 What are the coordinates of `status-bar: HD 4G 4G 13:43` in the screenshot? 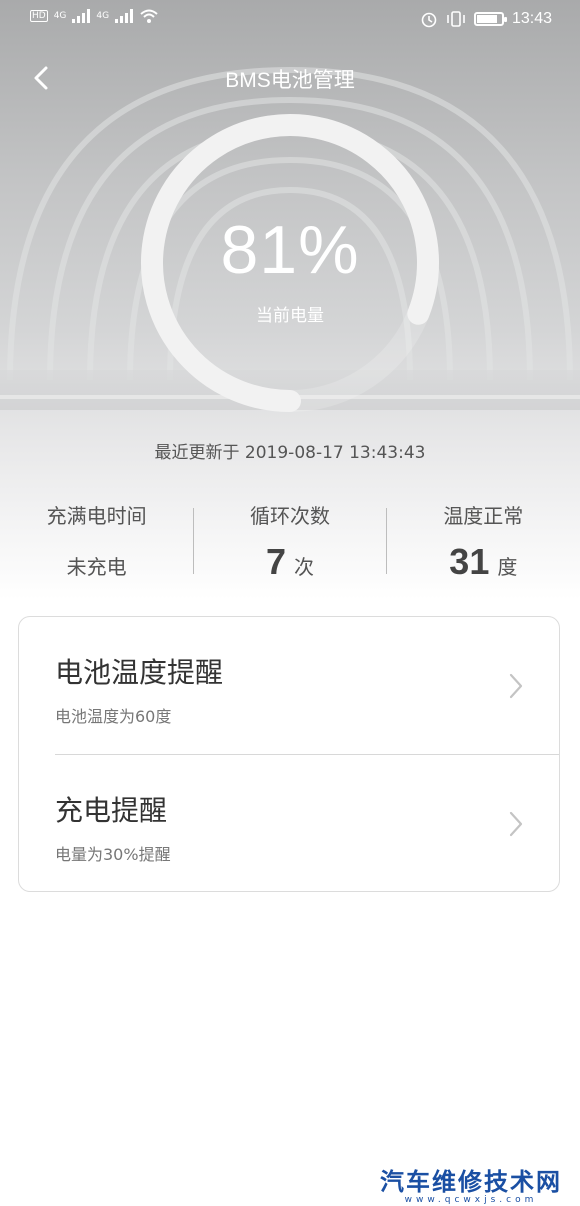 It's located at (290, 22).